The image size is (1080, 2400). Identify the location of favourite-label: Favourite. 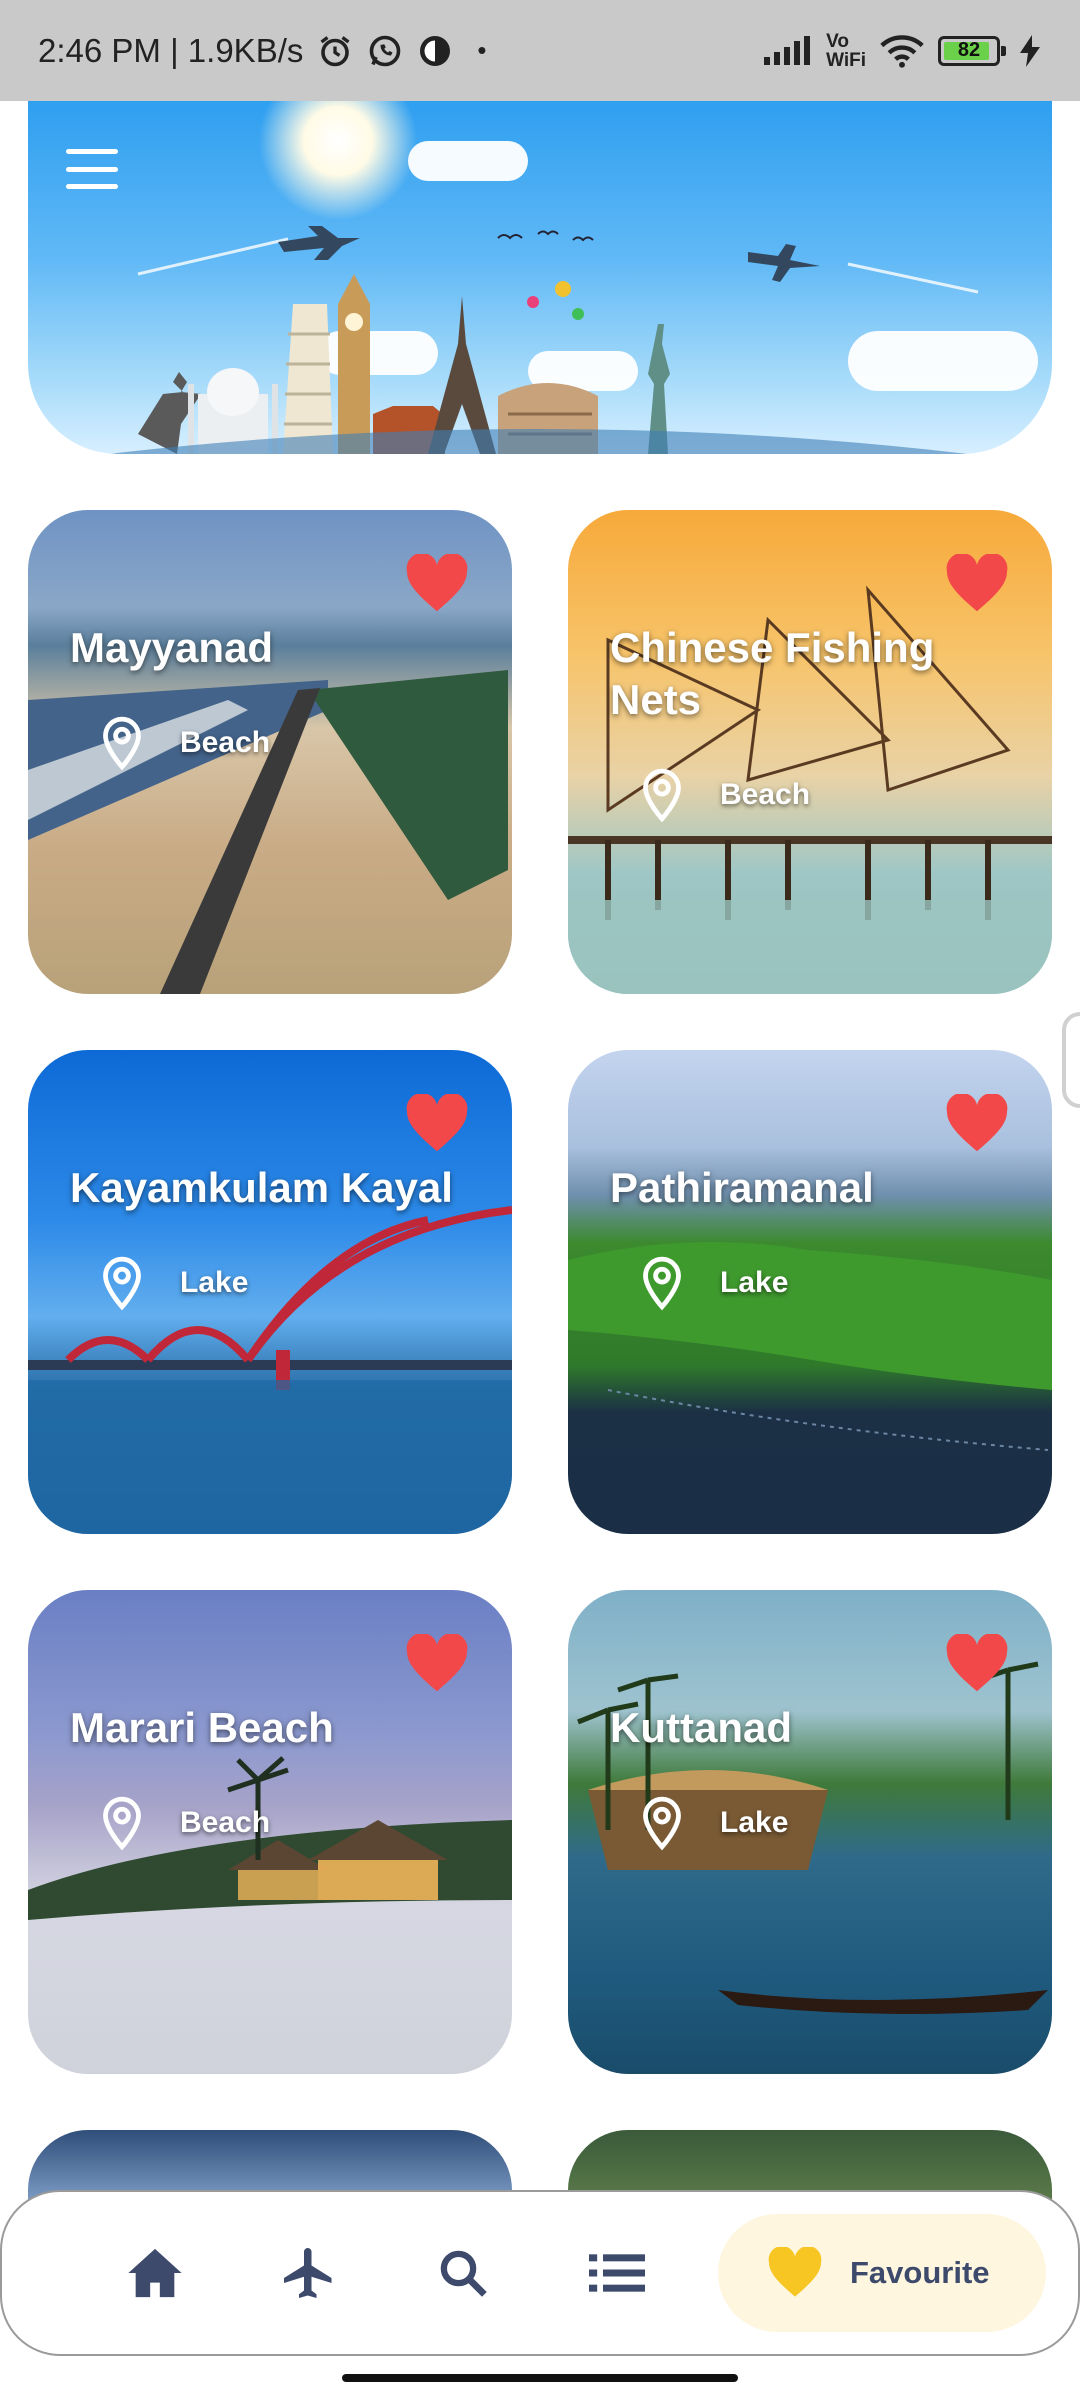
(920, 2272).